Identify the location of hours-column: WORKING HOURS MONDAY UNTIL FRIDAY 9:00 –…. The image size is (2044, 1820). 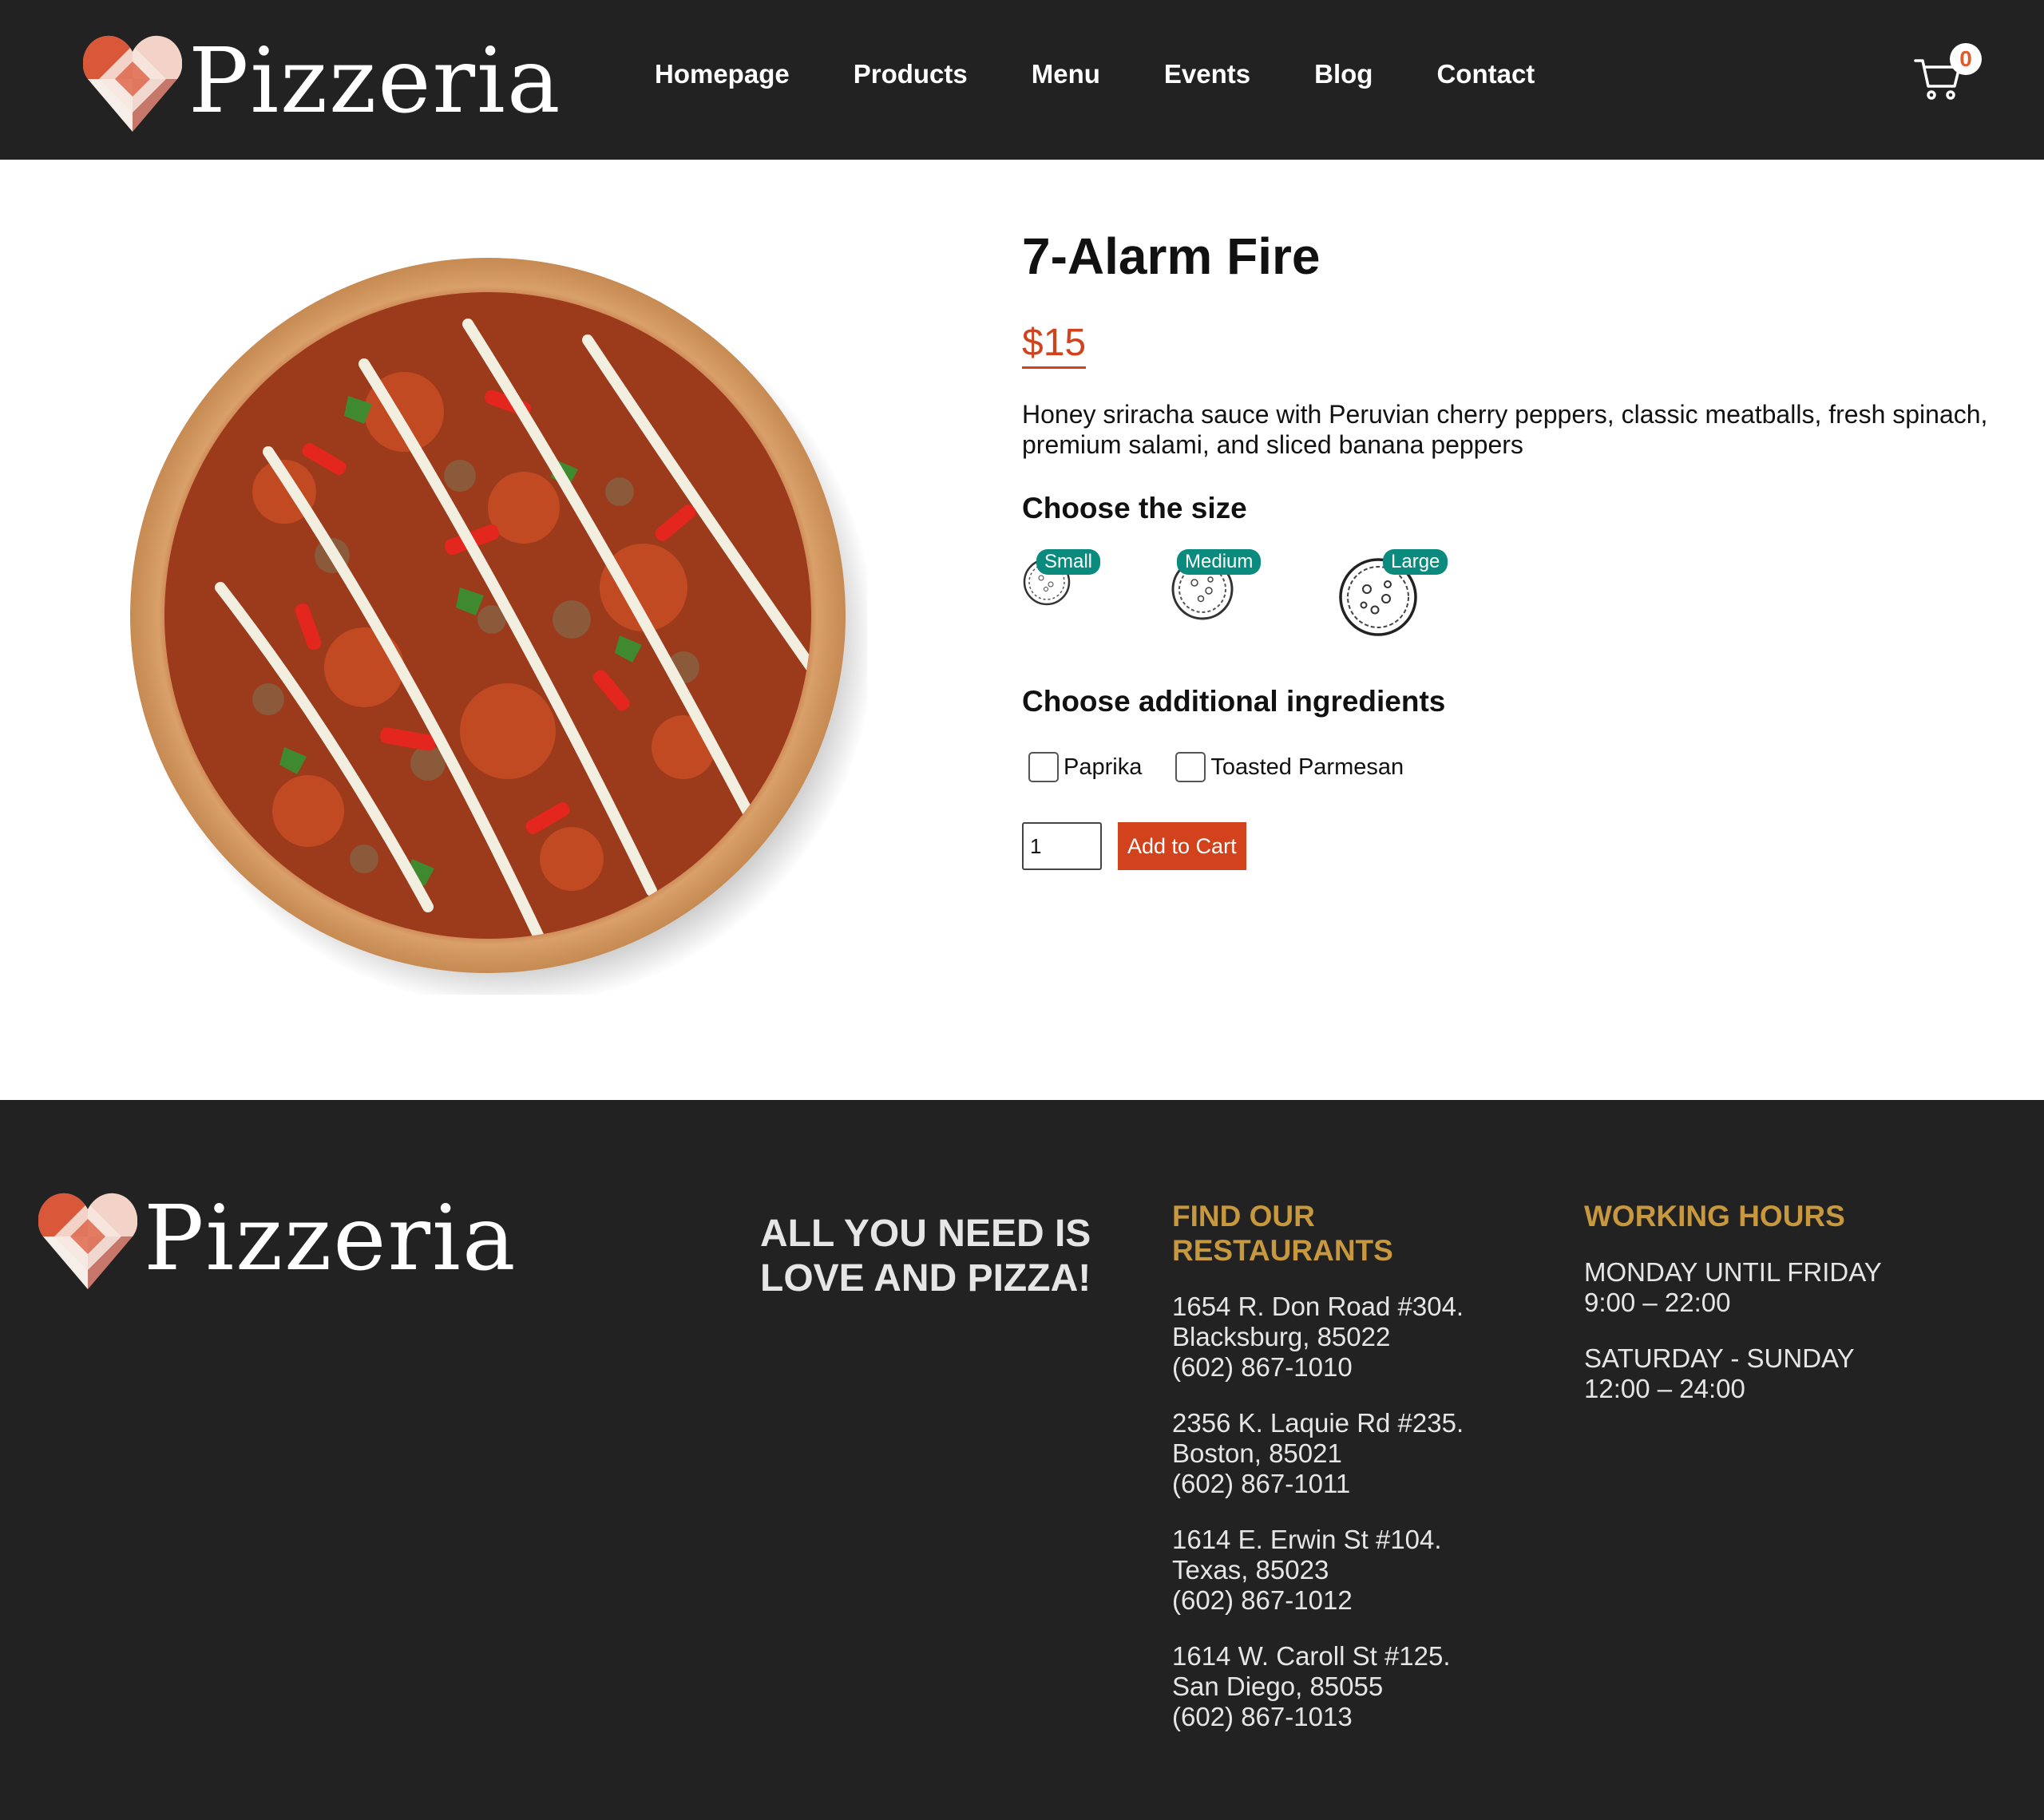
(1783, 1301).